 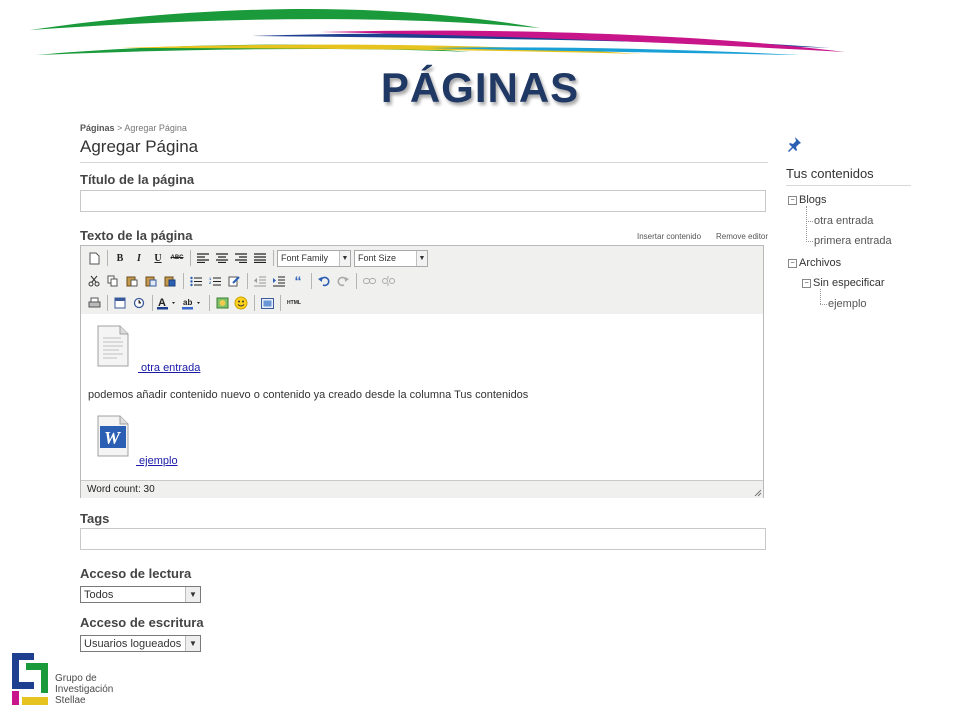 I want to click on word-document-icon: W, so click(x=113, y=436).